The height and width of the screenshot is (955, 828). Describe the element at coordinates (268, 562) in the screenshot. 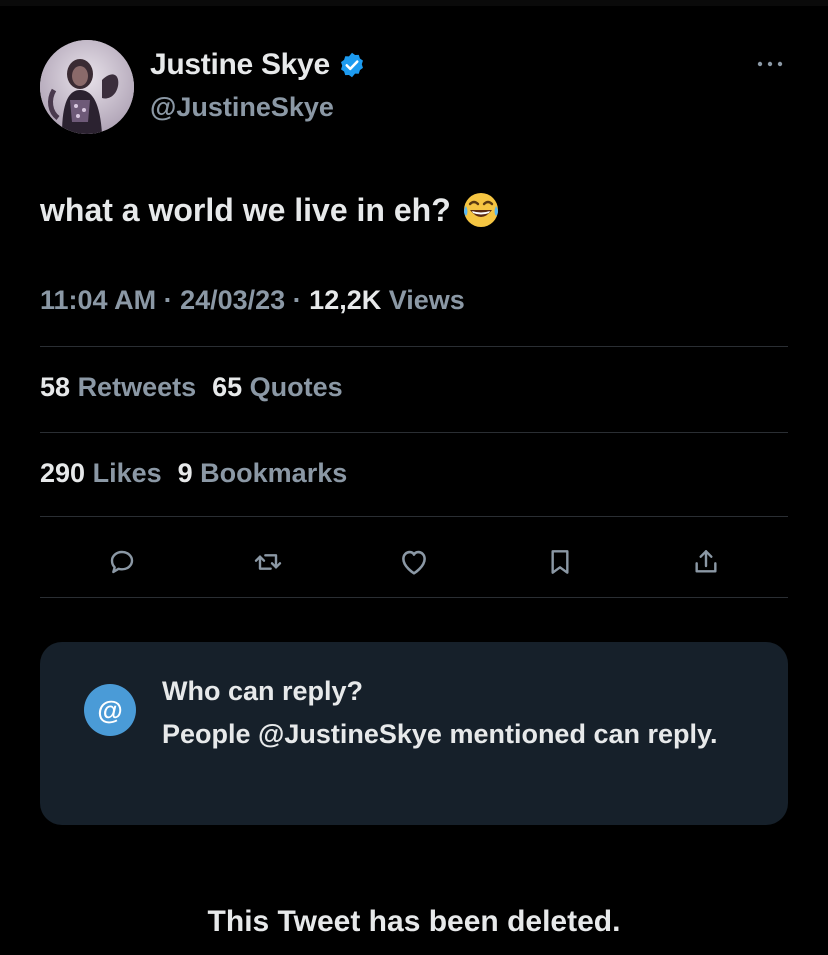

I see `retweet-icon` at that location.